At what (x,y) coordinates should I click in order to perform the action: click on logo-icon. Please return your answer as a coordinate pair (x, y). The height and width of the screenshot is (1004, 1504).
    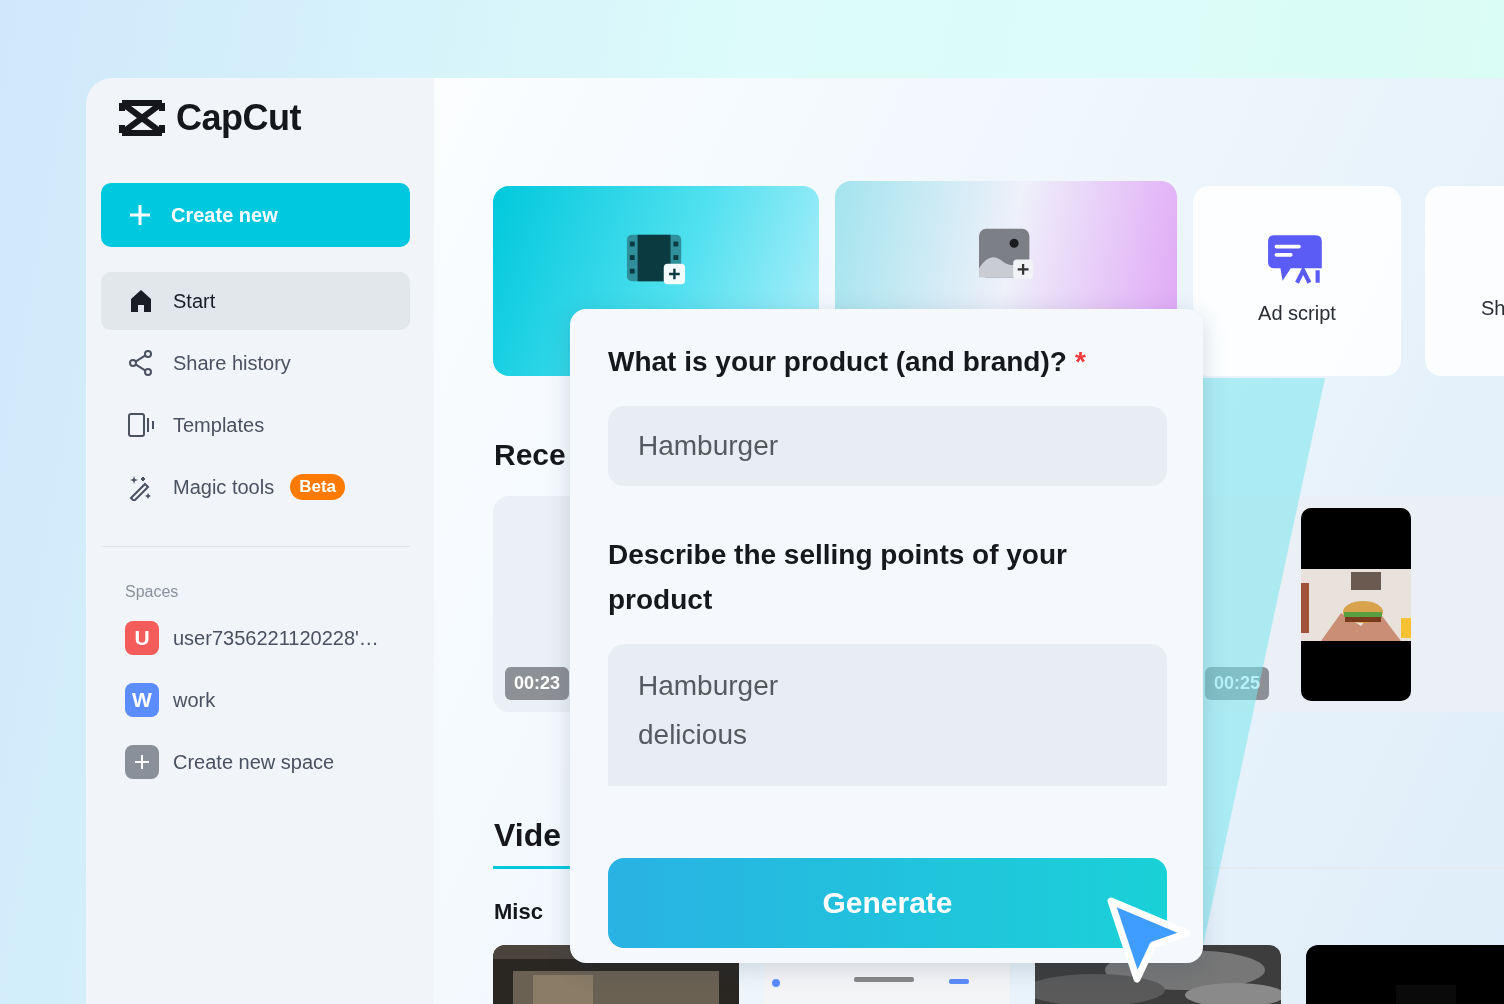
    Looking at the image, I should click on (142, 118).